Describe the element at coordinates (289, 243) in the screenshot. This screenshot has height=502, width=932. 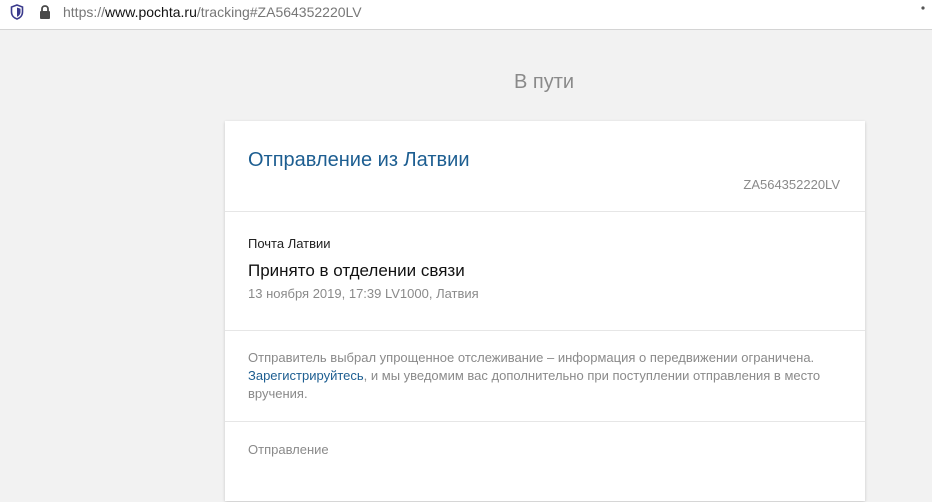
I see `event-operator: Почта Латвии` at that location.